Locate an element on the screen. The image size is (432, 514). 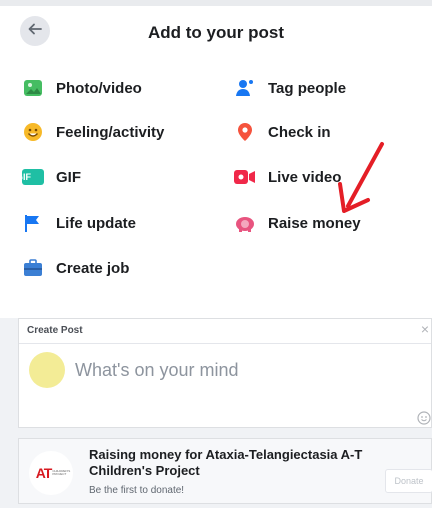
option-live-video: Live video is located at coordinates (287, 177).